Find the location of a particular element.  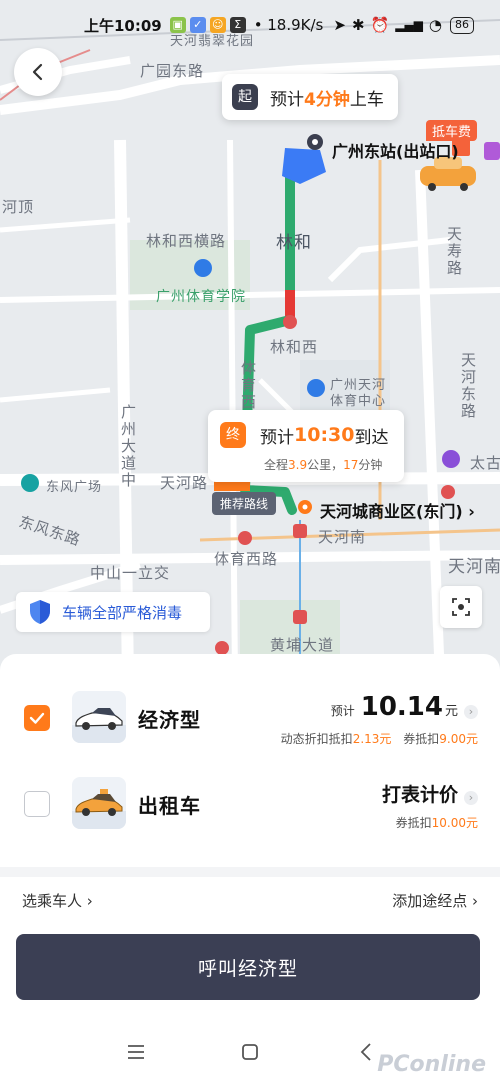

dest-suffix: 到达 is located at coordinates (371, 437).